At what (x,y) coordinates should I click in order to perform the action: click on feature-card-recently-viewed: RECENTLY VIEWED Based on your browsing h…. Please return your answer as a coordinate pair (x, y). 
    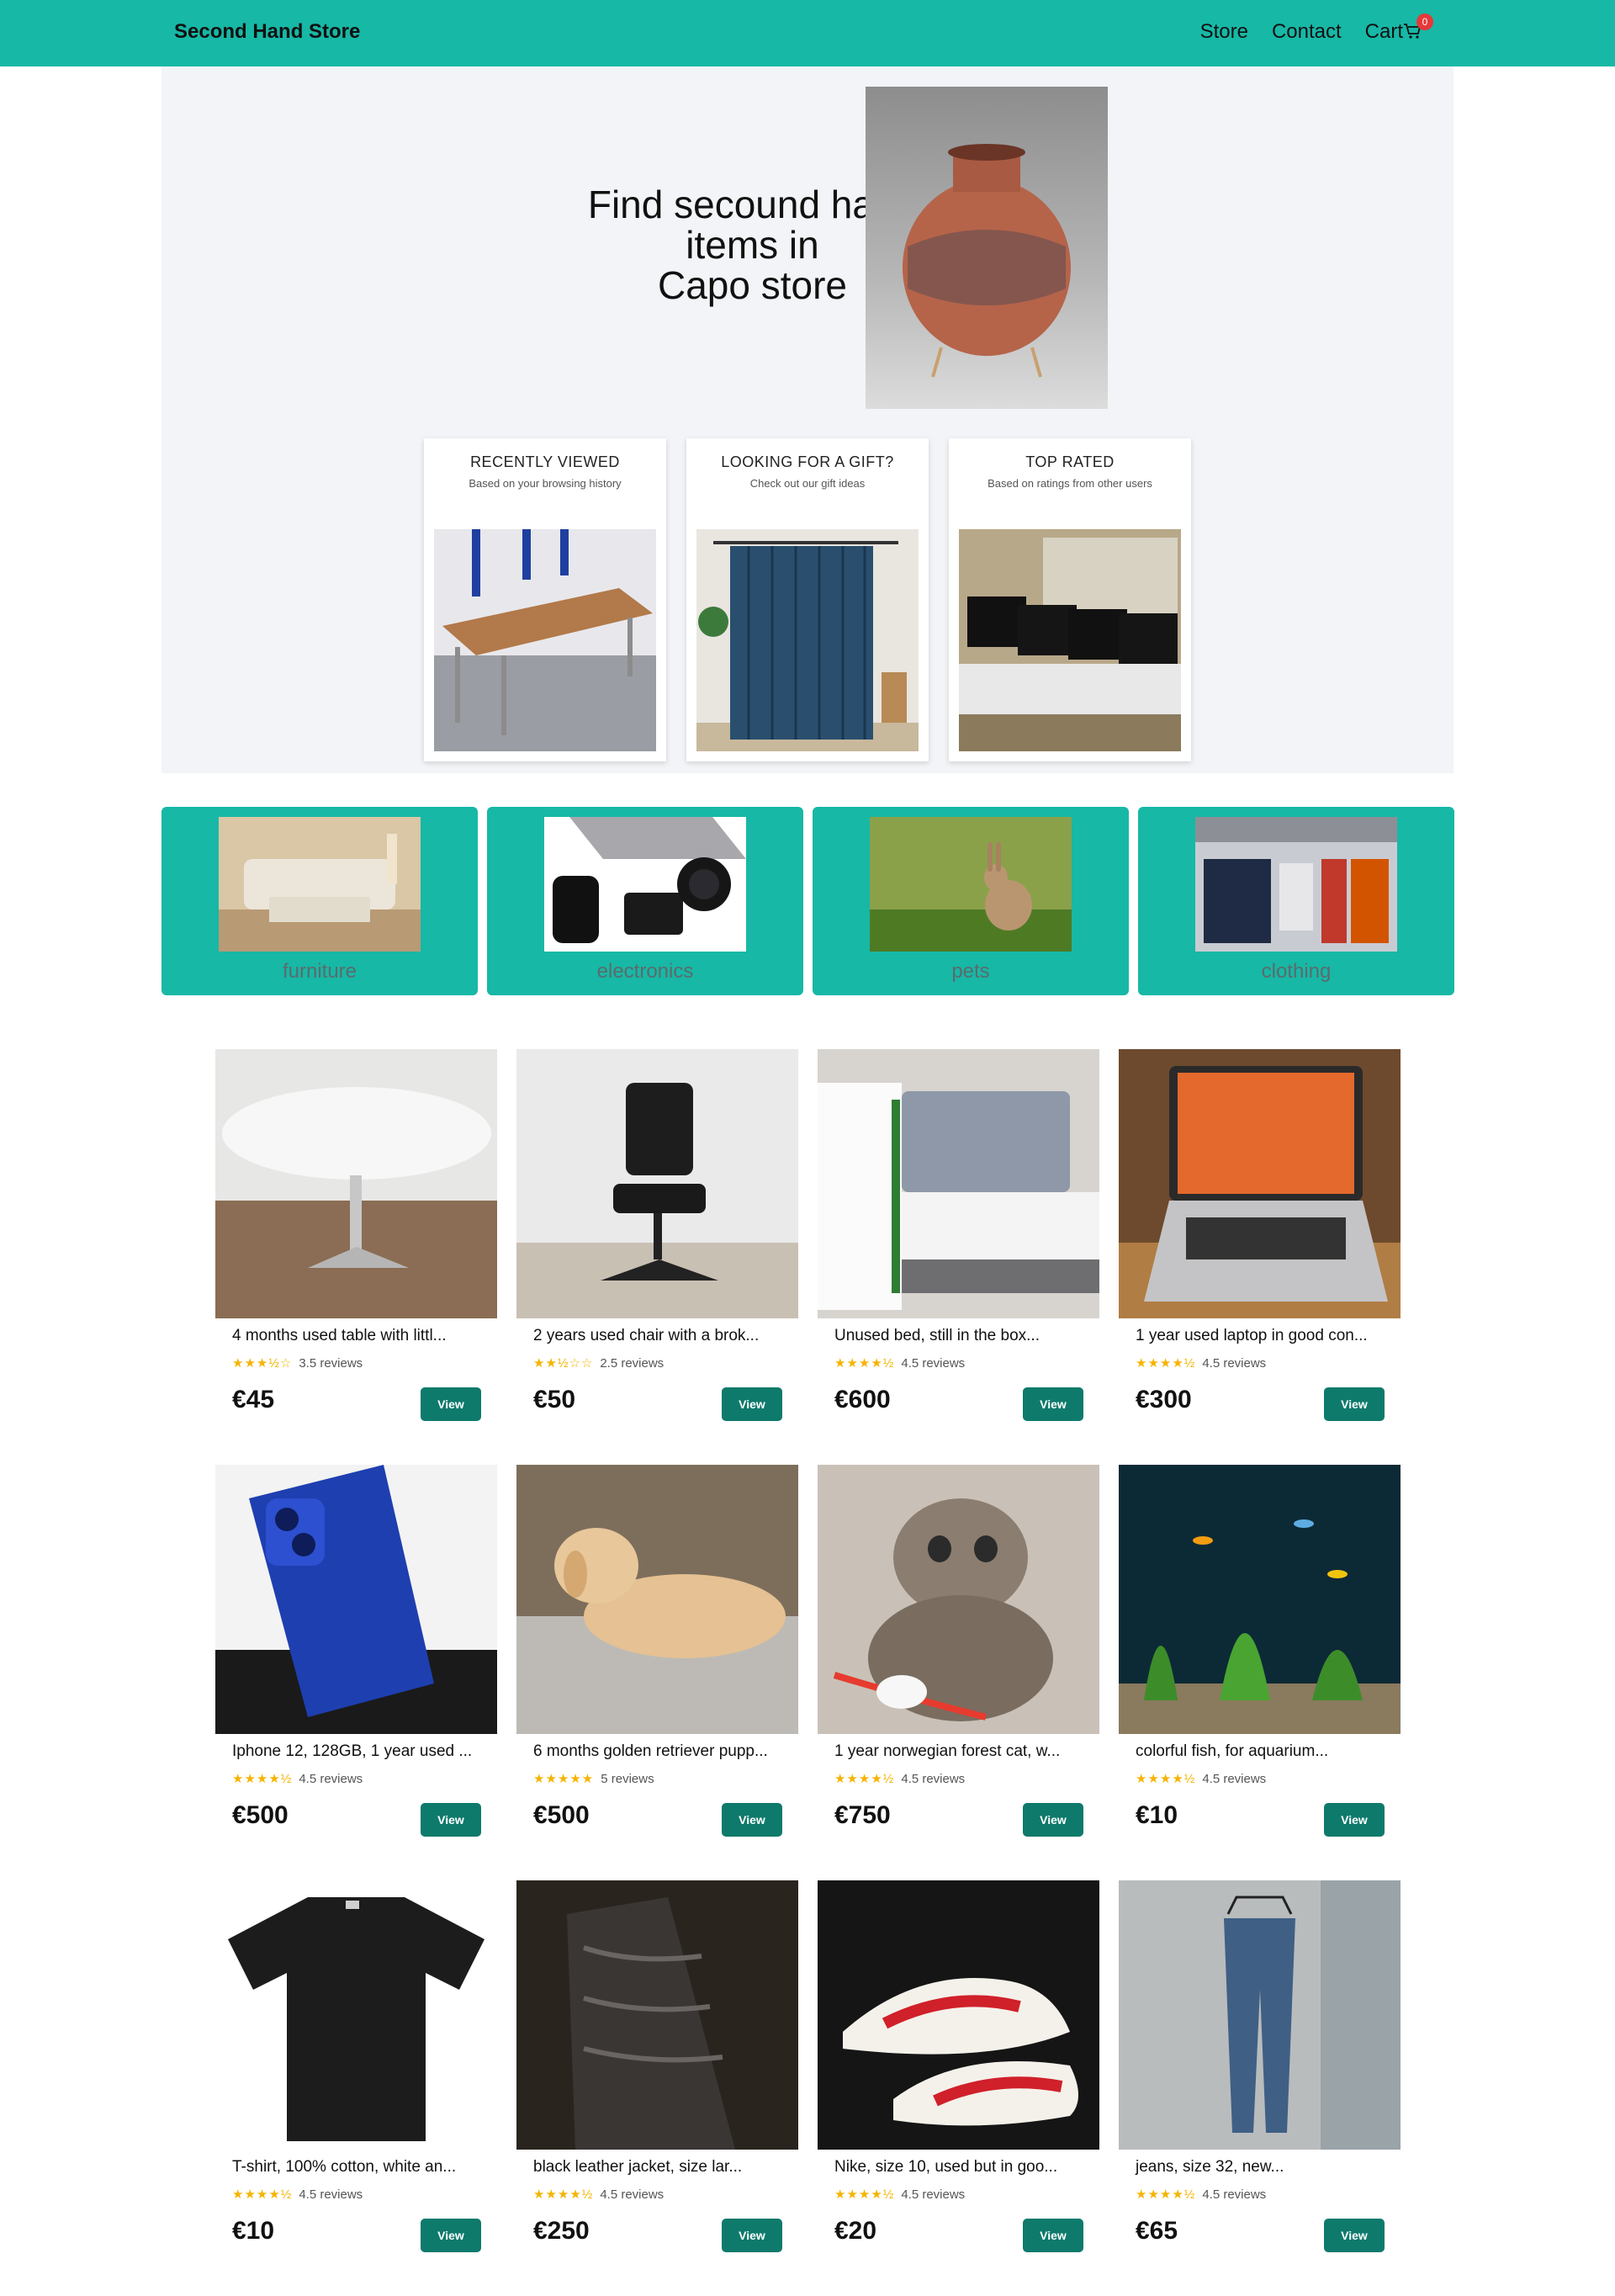
    Looking at the image, I should click on (545, 600).